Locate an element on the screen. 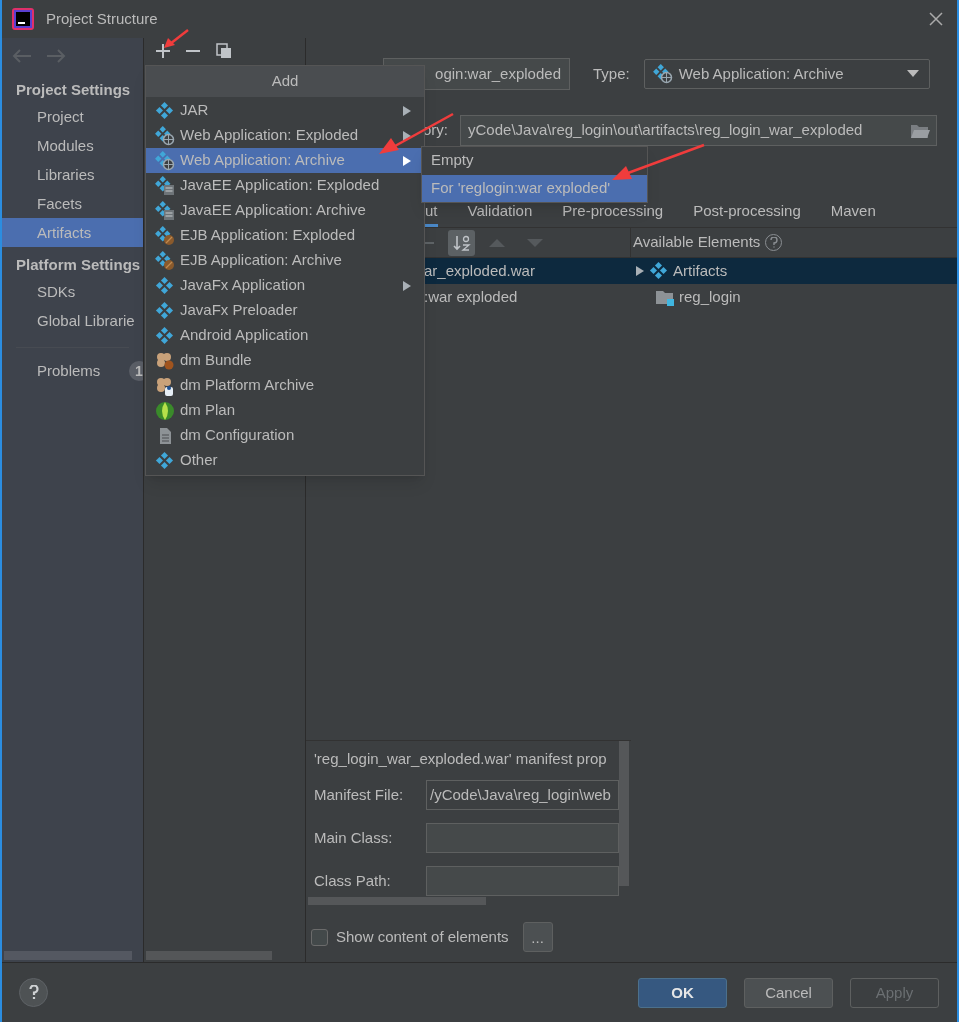 Image resolution: width=959 pixels, height=1022 pixels. menu-item: JavaEE Application: Exploded is located at coordinates (285, 185).